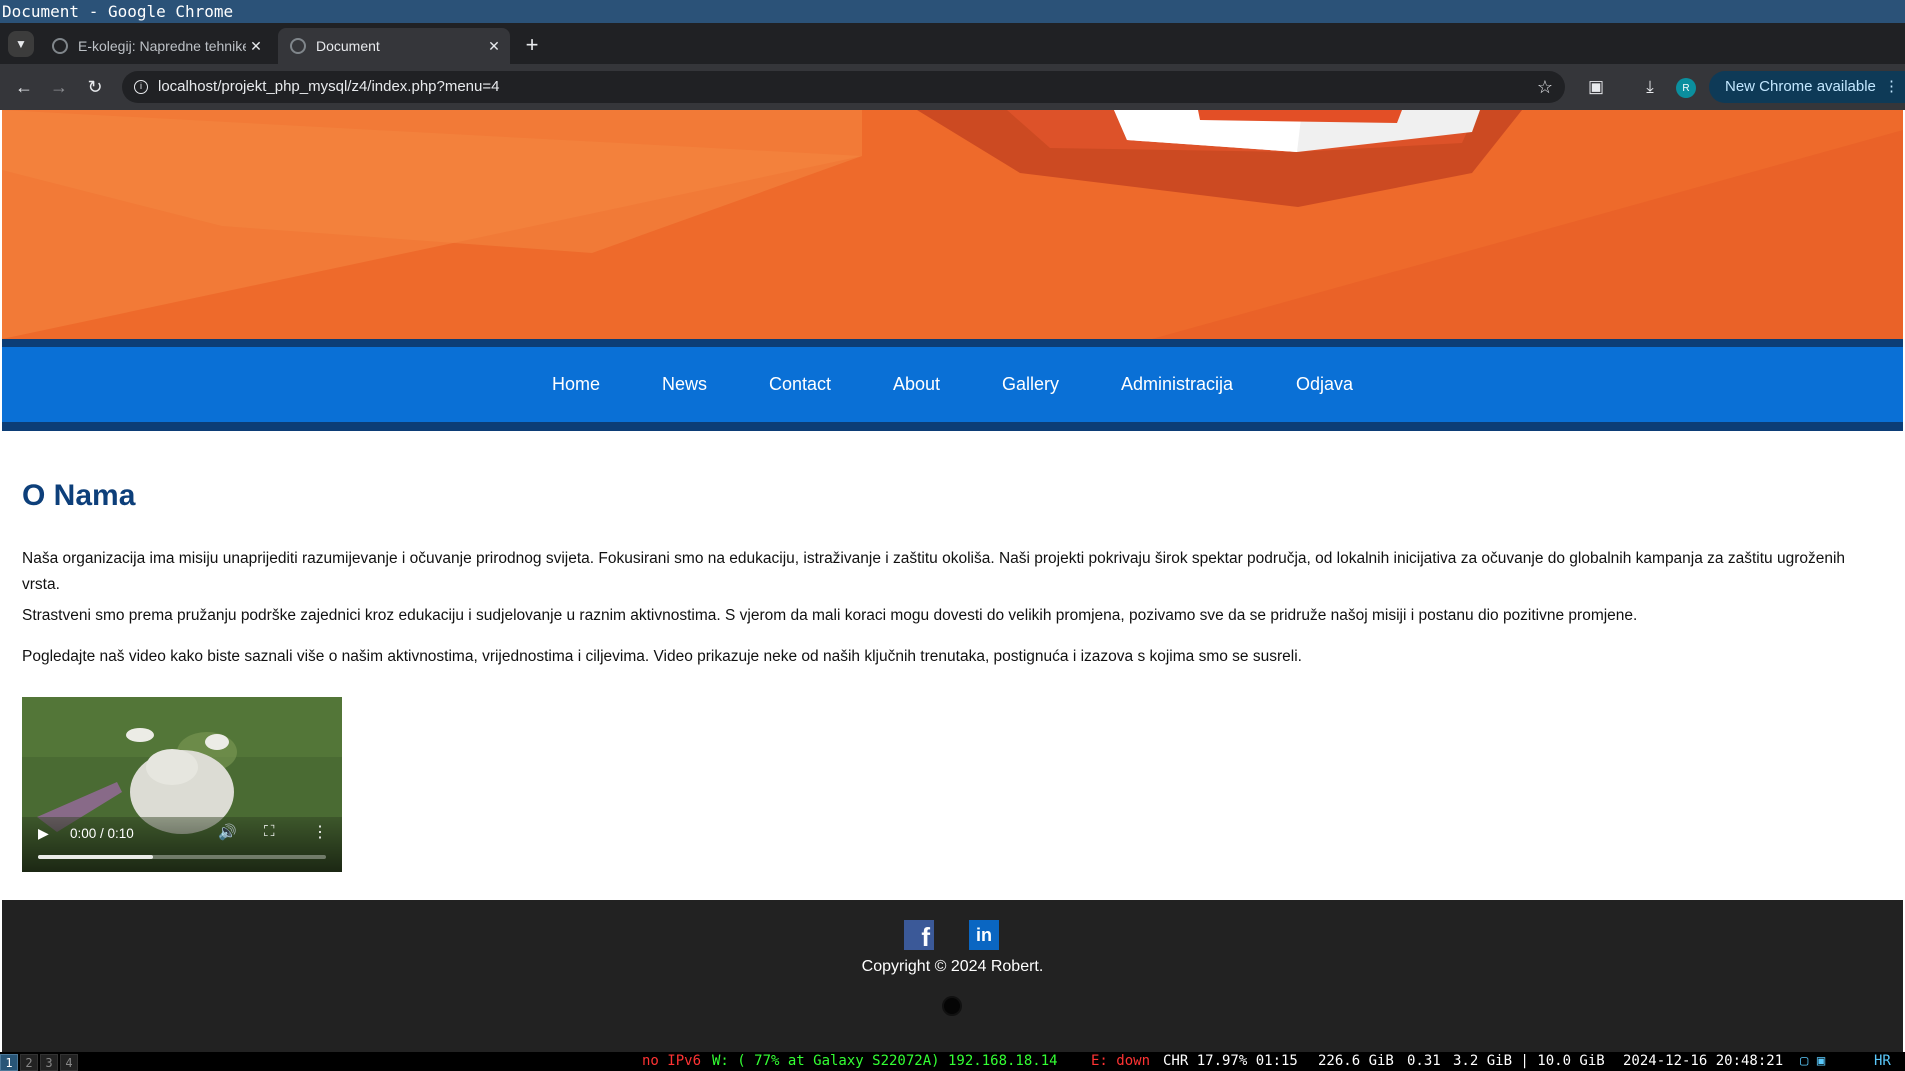 Image resolution: width=1905 pixels, height=1071 pixels. I want to click on video-time: 0:00 / 0:10, so click(102, 833).